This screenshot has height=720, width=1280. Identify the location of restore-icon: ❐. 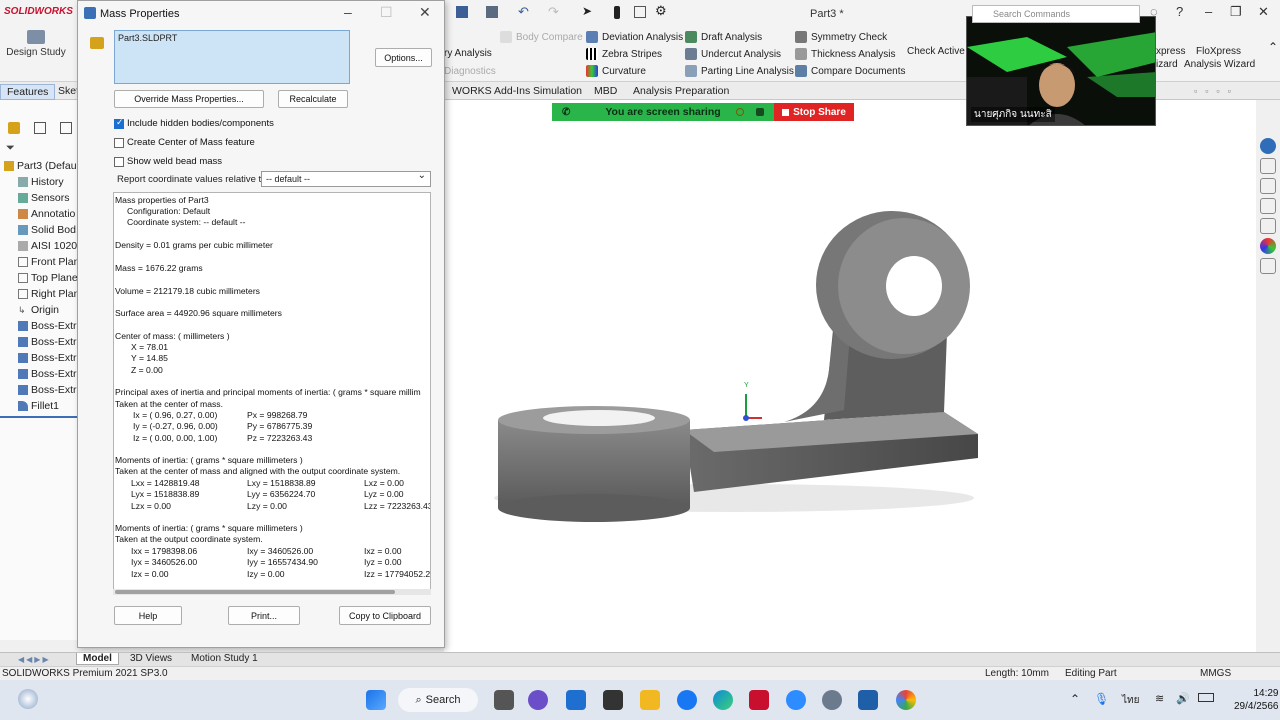
(1236, 12).